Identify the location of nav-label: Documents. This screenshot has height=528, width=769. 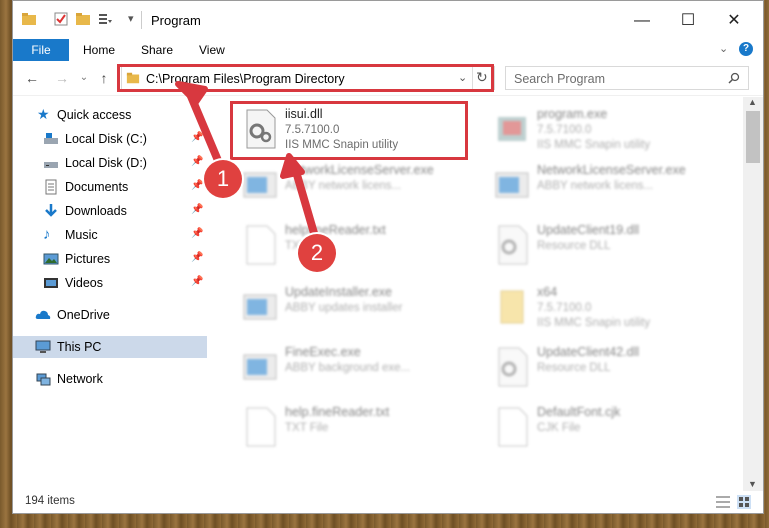
(97, 187).